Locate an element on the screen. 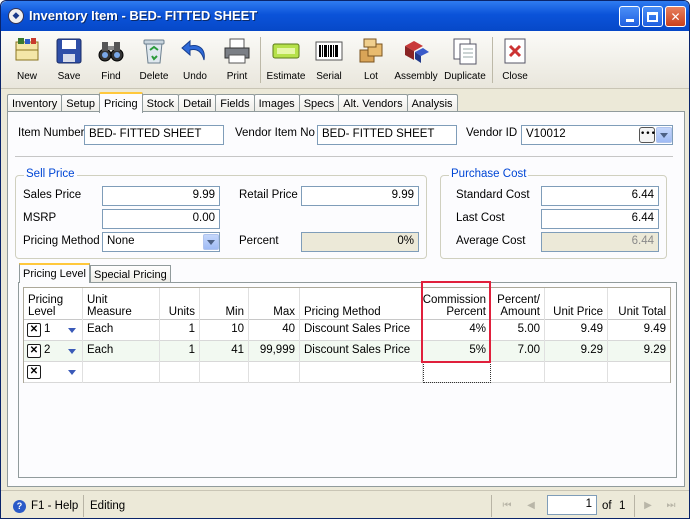 This screenshot has height=520, width=693. unit-price-cell: 9.29 is located at coordinates (576, 351).